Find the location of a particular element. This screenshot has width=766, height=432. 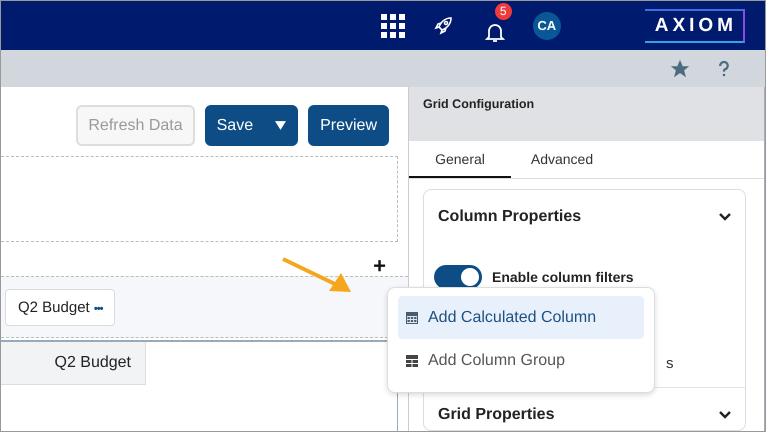

option-label: s is located at coordinates (670, 363).